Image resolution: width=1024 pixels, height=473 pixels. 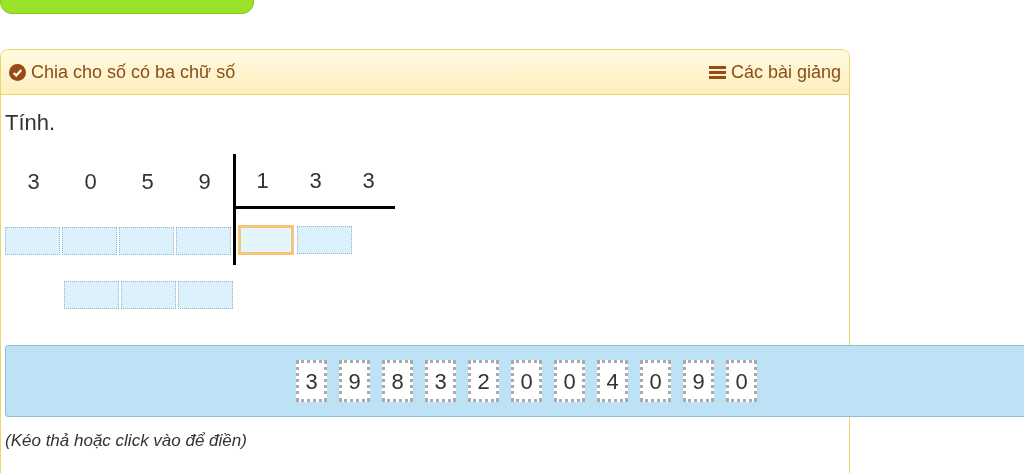 What do you see at coordinates (612, 381) in the screenshot?
I see `number-tile: 4` at bounding box center [612, 381].